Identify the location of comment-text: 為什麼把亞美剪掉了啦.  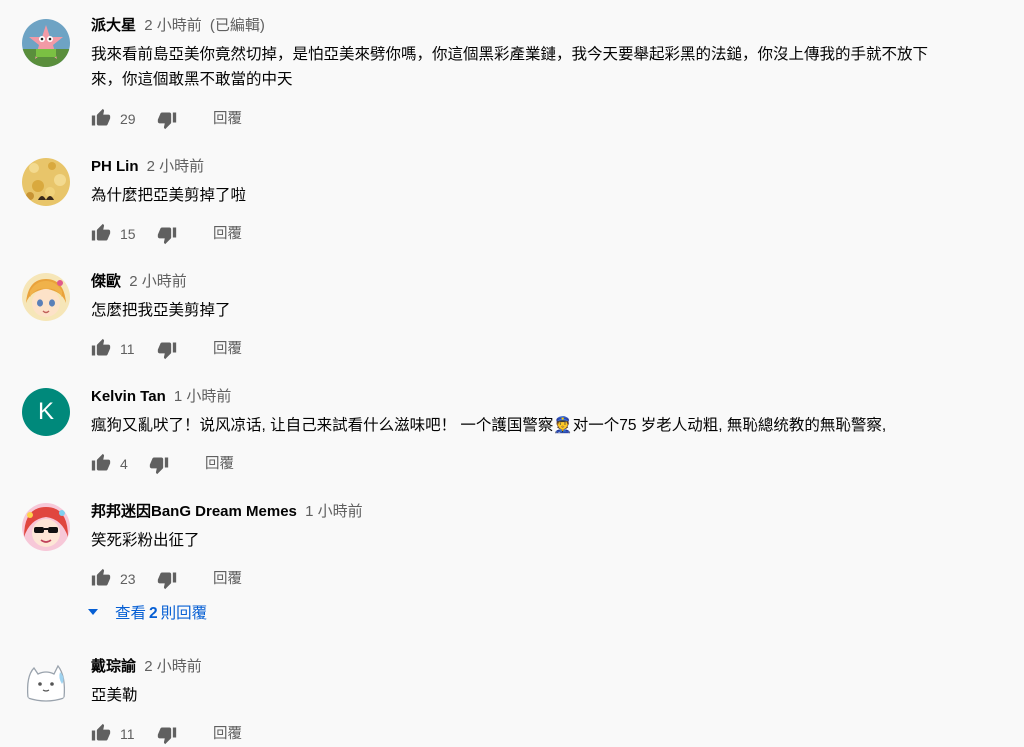
(557, 195).